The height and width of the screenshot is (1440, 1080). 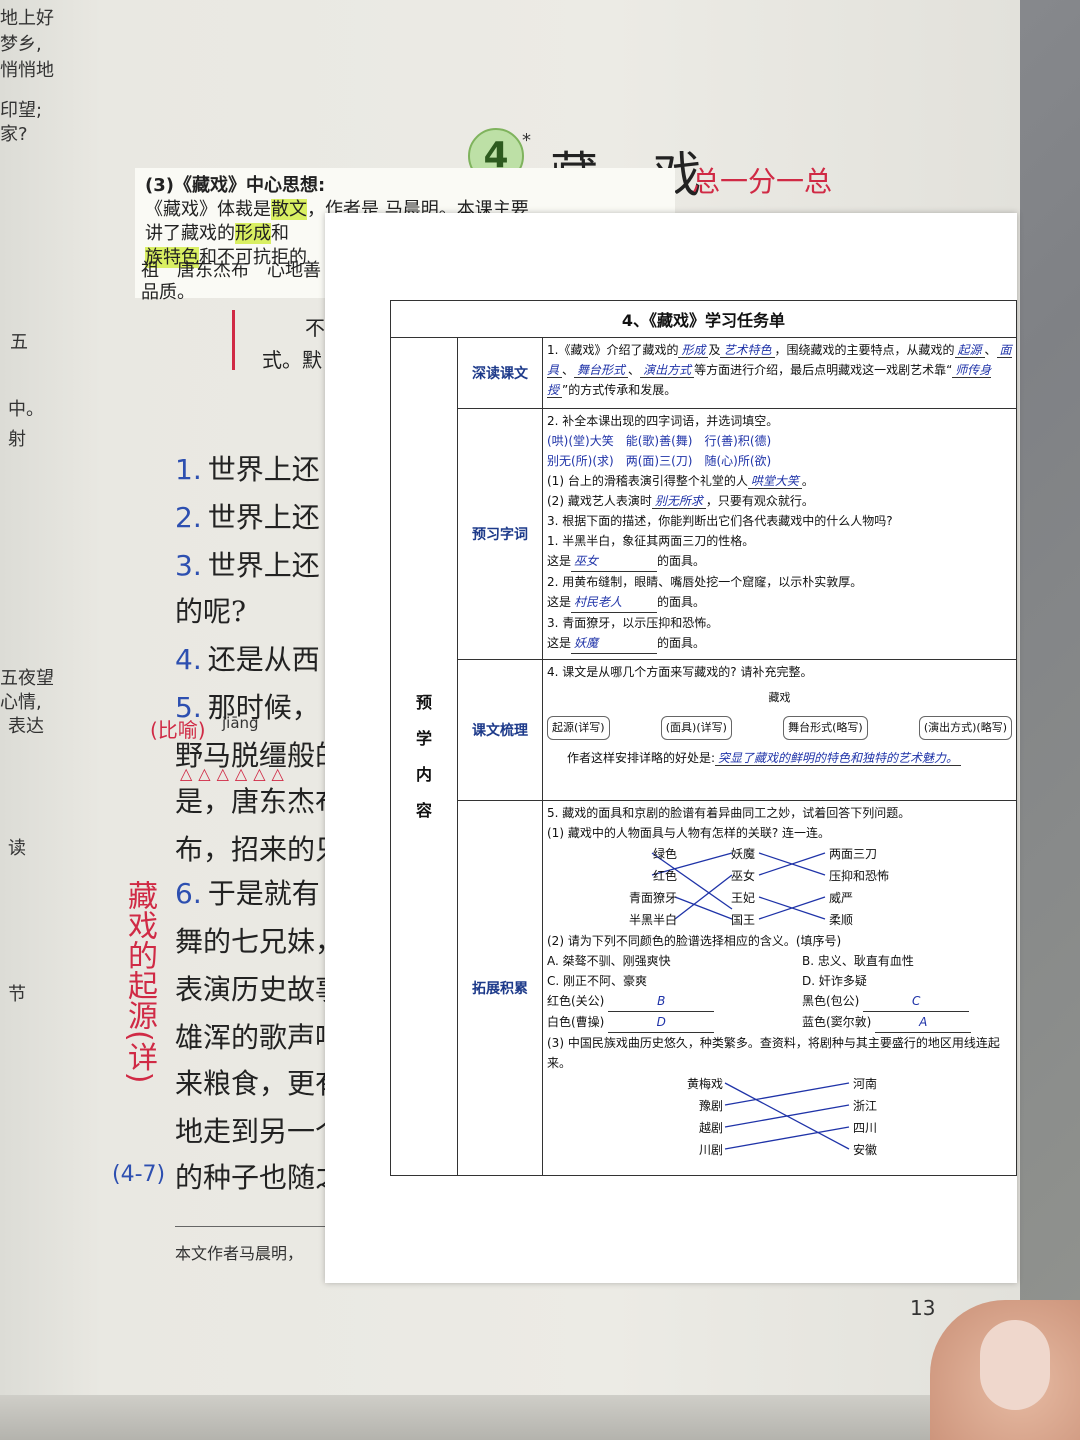 What do you see at coordinates (259, 1083) in the screenshot?
I see `body-line: 来粮食，更有` at bounding box center [259, 1083].